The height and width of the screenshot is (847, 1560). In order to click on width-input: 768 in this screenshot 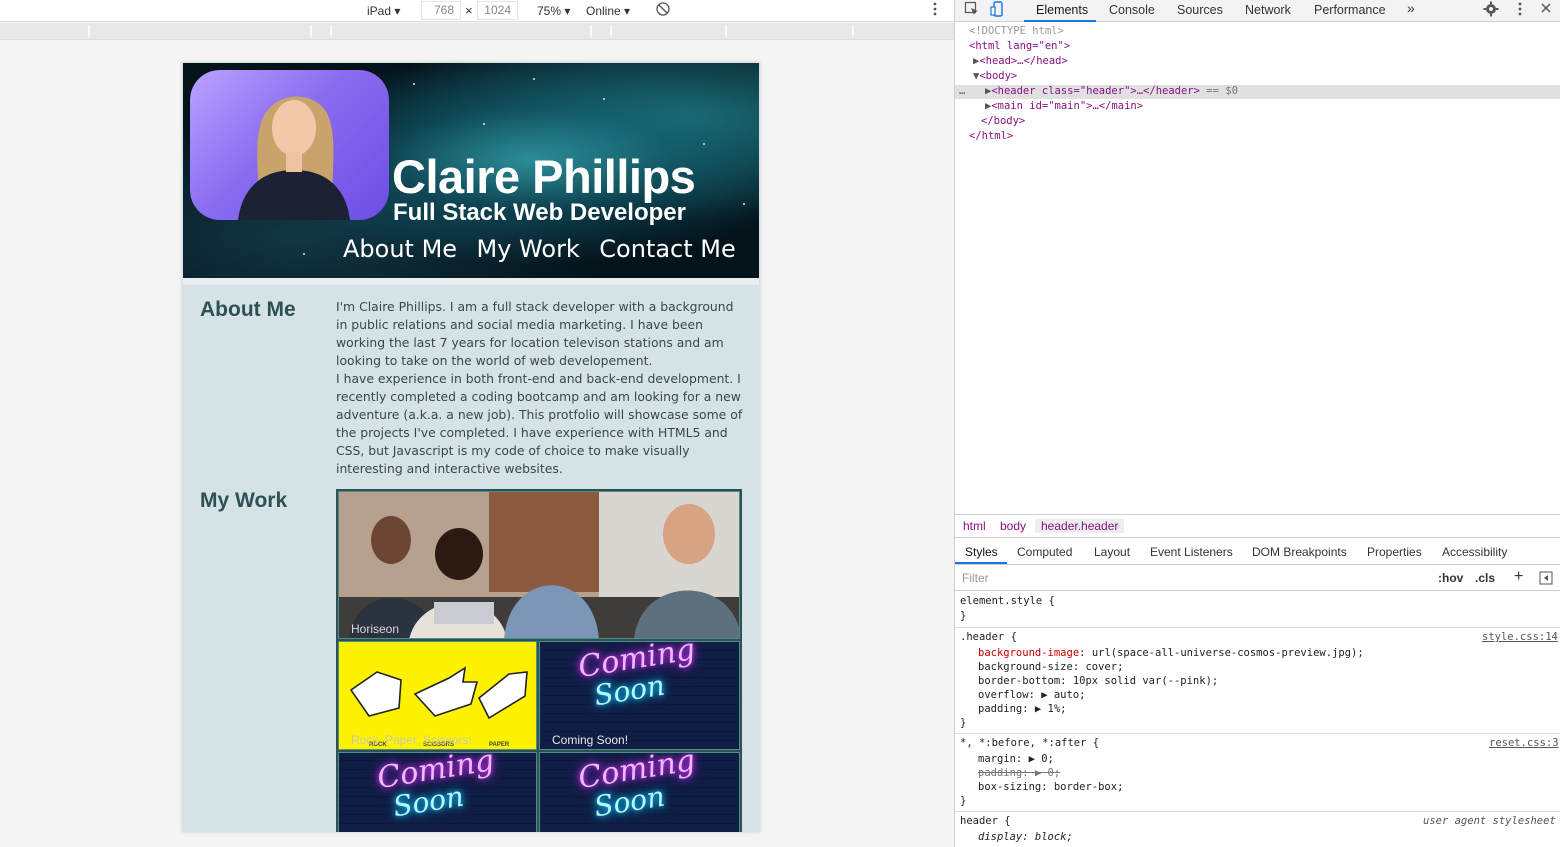, I will do `click(441, 10)`.